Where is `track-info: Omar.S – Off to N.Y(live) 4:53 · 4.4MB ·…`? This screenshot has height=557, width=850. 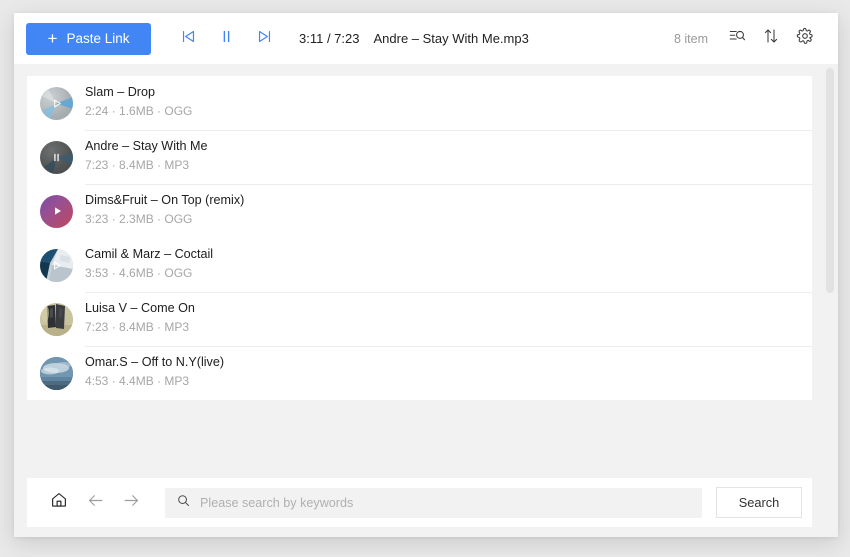 track-info: Omar.S – Off to N.Y(live) 4:53 · 4.4MB ·… is located at coordinates (154, 372).